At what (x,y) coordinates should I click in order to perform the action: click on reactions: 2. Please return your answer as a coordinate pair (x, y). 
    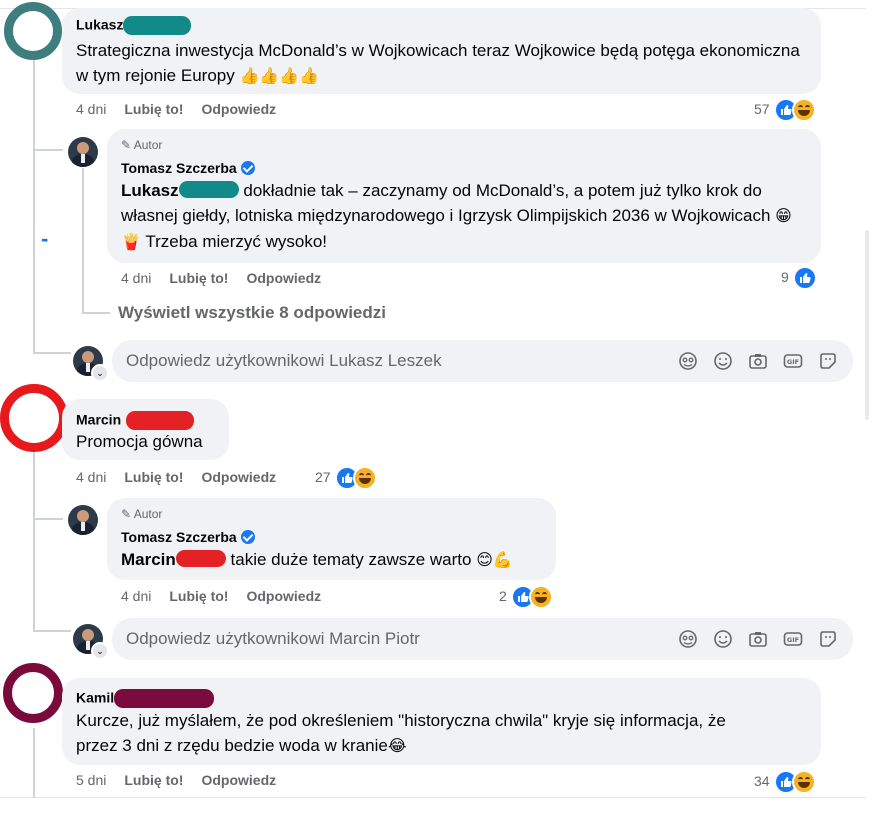
    Looking at the image, I should click on (526, 597).